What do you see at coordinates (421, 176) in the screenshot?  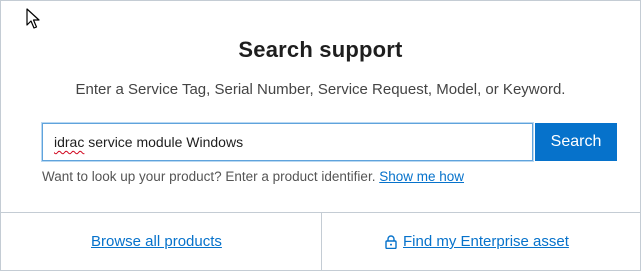 I see `show-me-how-link: Show me how` at bounding box center [421, 176].